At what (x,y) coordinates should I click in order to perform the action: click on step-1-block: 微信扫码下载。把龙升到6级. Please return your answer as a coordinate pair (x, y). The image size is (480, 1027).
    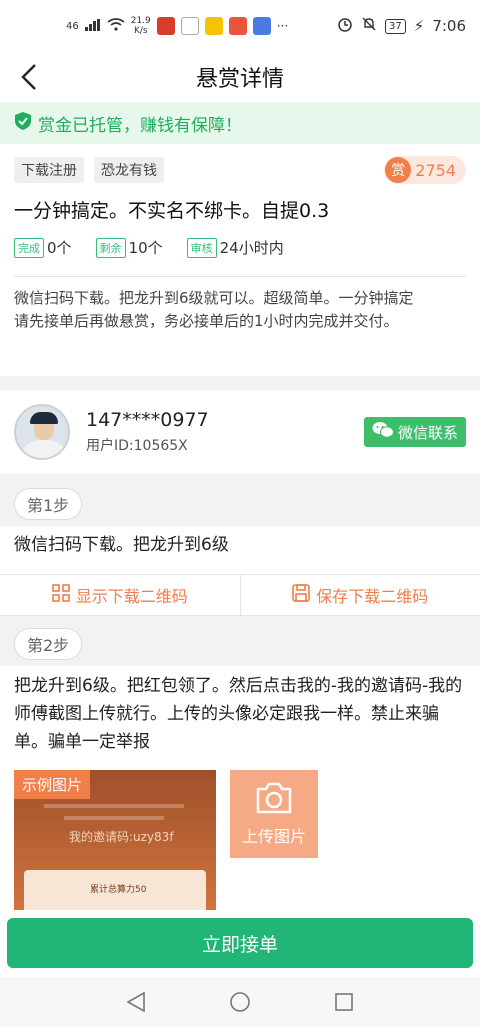
    Looking at the image, I should click on (240, 550).